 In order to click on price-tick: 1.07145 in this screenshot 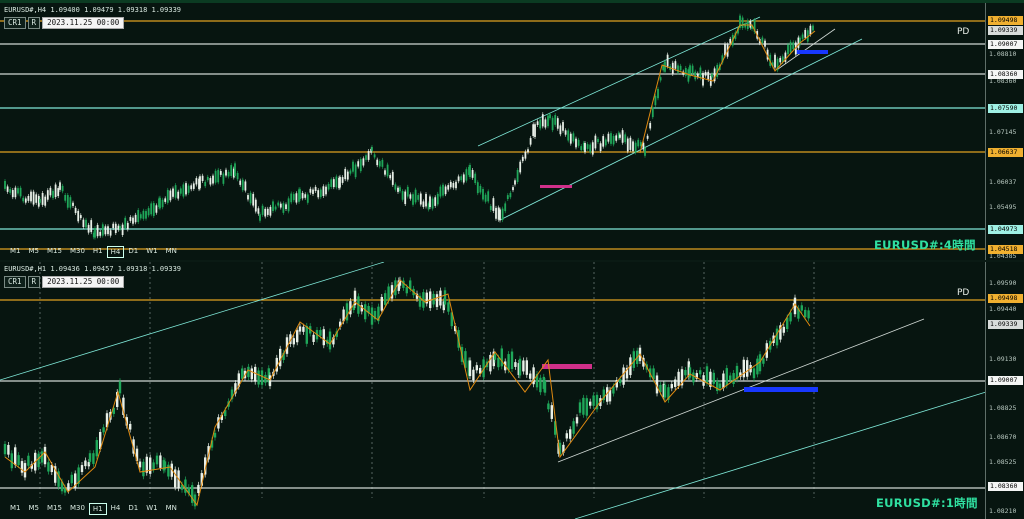, I will do `click(1003, 132)`.